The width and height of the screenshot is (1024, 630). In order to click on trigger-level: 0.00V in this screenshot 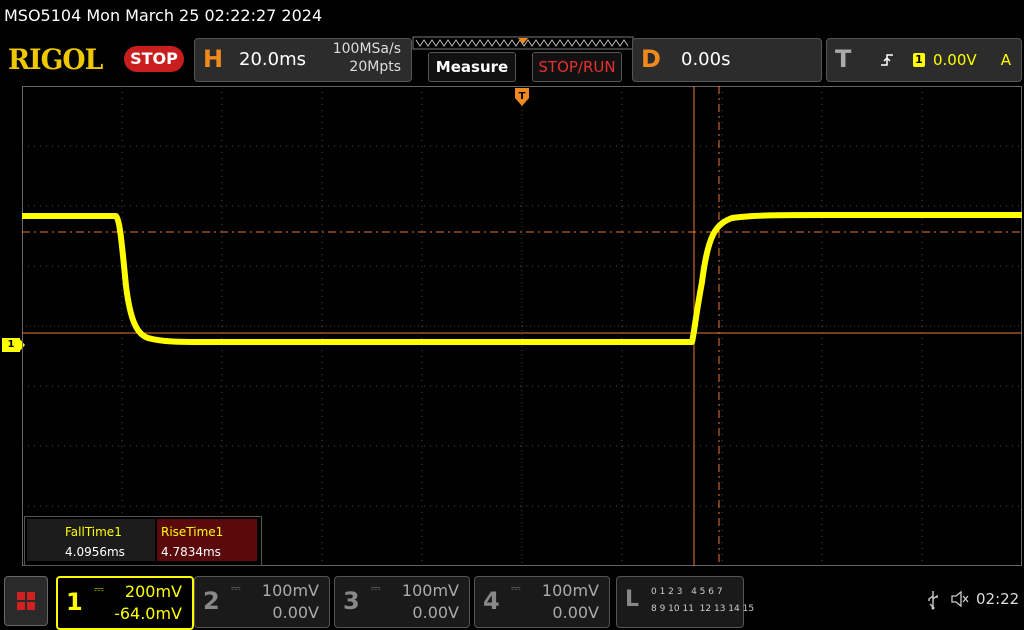, I will do `click(955, 60)`.